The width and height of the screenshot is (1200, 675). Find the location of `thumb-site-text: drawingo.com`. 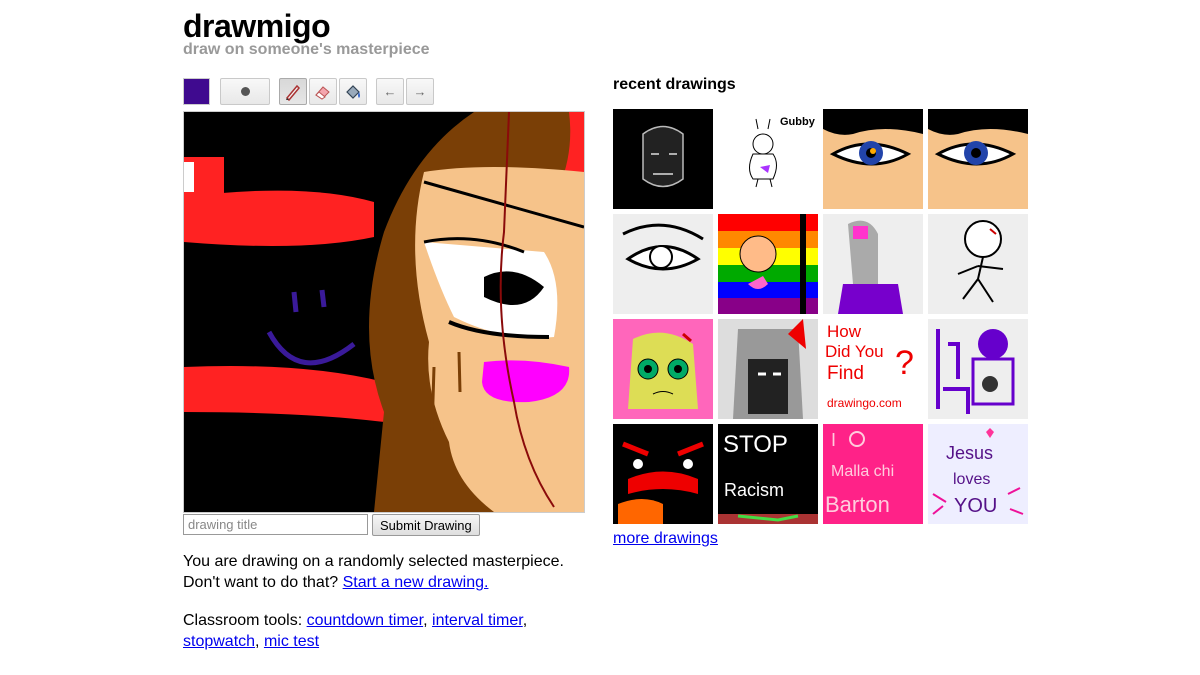

thumb-site-text: drawingo.com is located at coordinates (864, 403).